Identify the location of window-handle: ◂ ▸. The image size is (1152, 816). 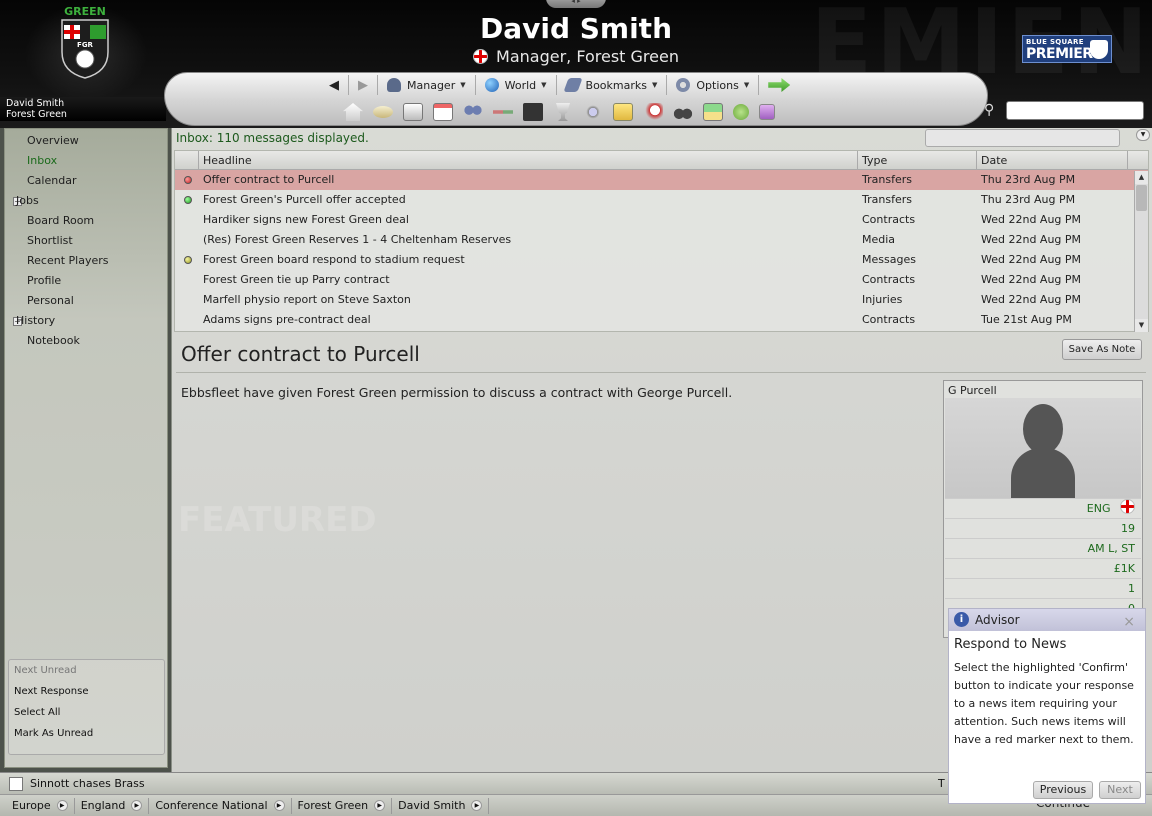
(576, 4).